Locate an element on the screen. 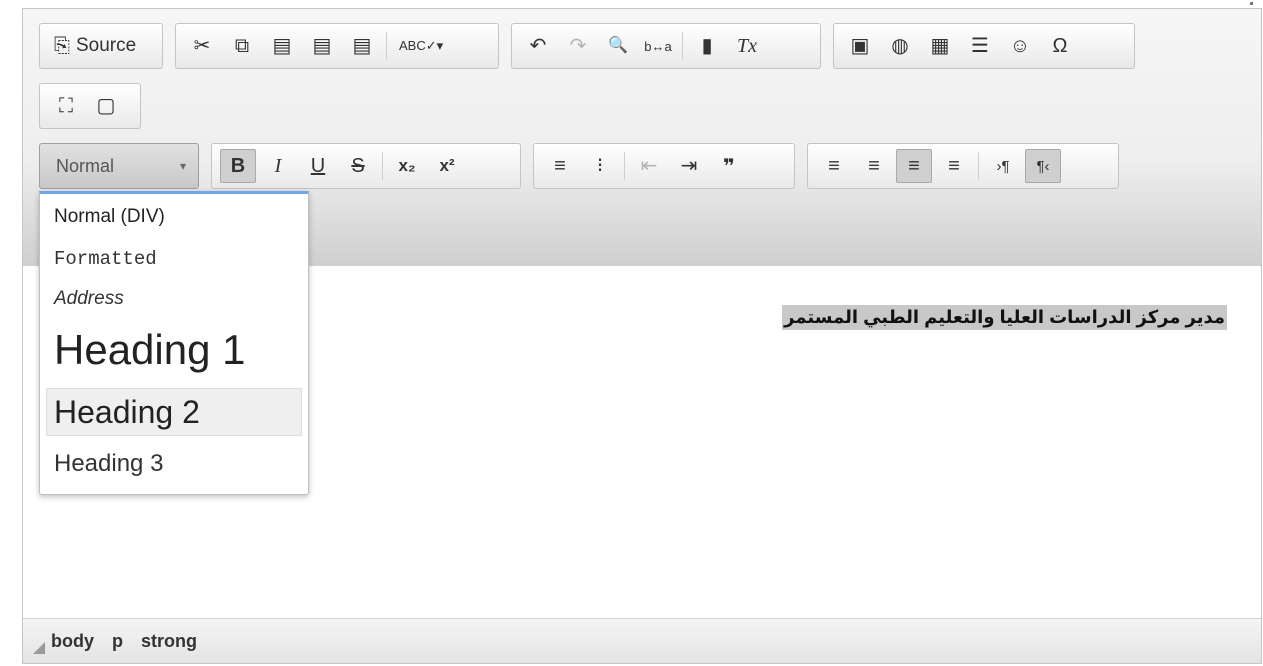 The image size is (1263, 666). format-combo: Normal ▾ is located at coordinates (119, 166).